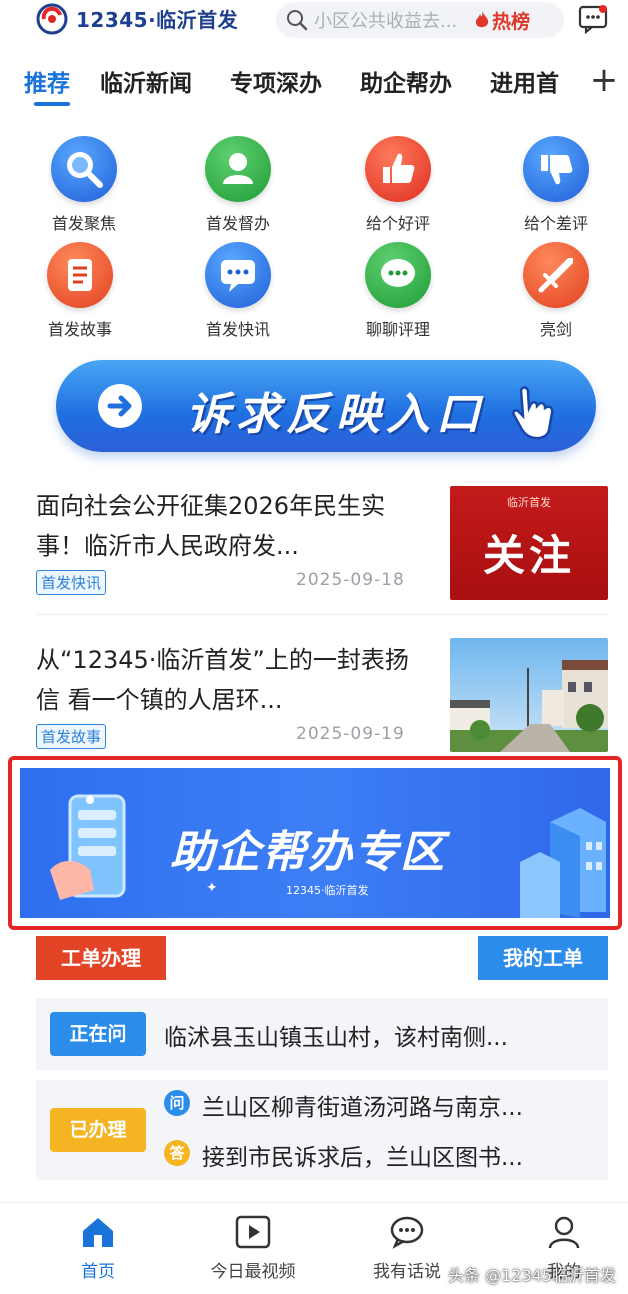  I want to click on person-icon, so click(238, 169).